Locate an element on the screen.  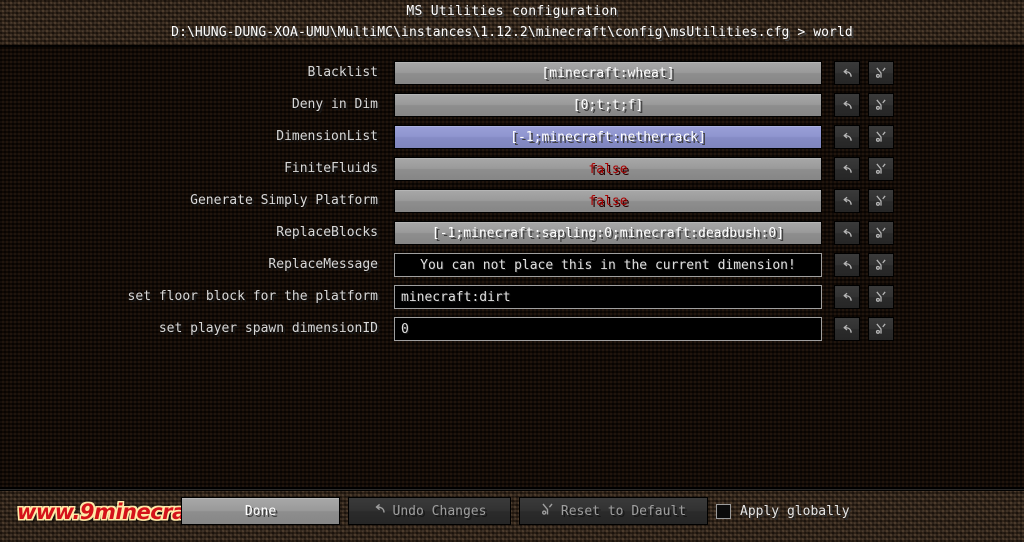
config-entry-row: set player spawn dimensionID 0 is located at coordinates (512, 329).